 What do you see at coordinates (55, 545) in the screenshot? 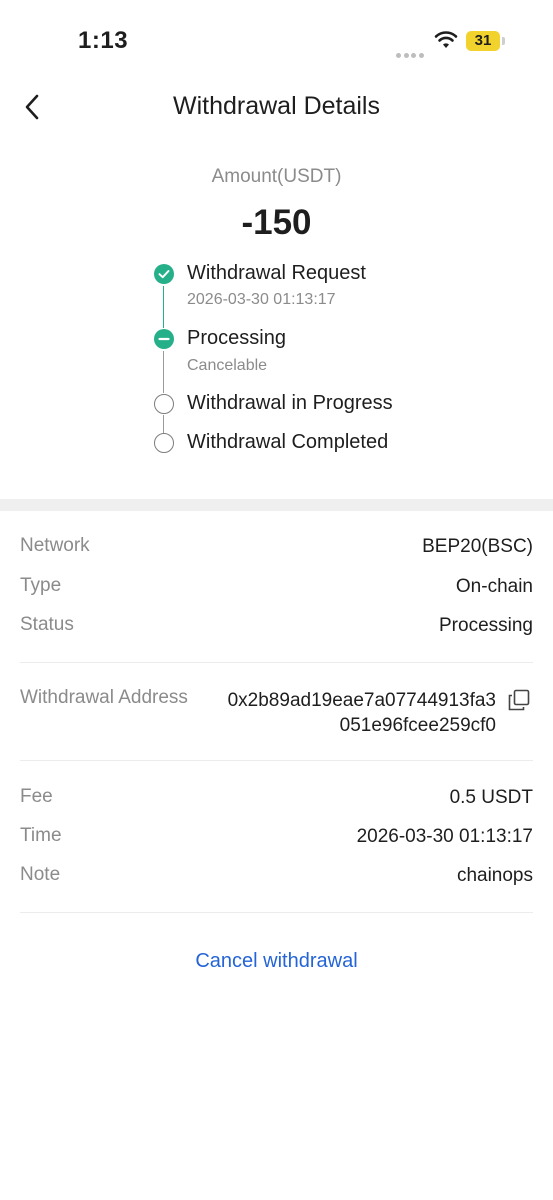
I see `network-label: Network` at bounding box center [55, 545].